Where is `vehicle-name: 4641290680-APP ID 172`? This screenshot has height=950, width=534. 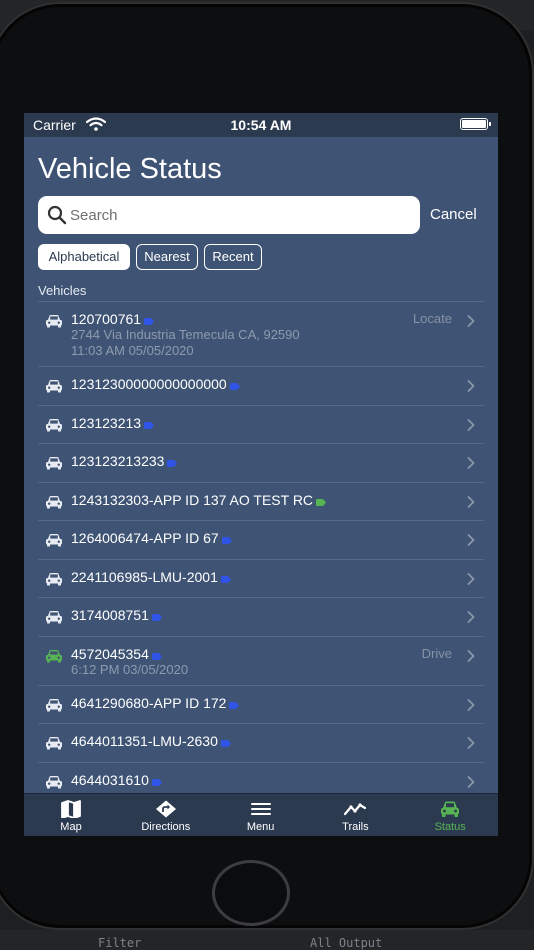 vehicle-name: 4641290680-APP ID 172 is located at coordinates (155, 702).